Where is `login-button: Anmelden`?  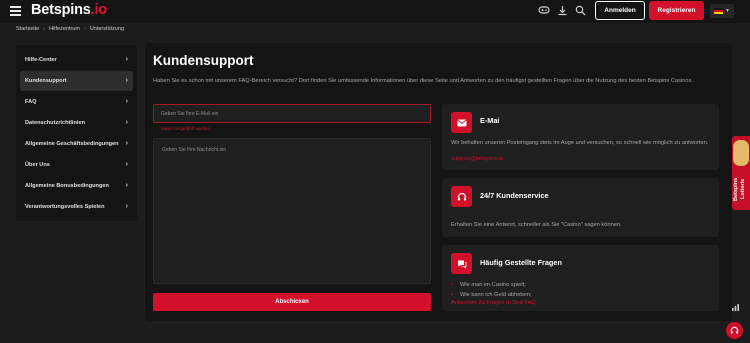 login-button: Anmelden is located at coordinates (620, 10).